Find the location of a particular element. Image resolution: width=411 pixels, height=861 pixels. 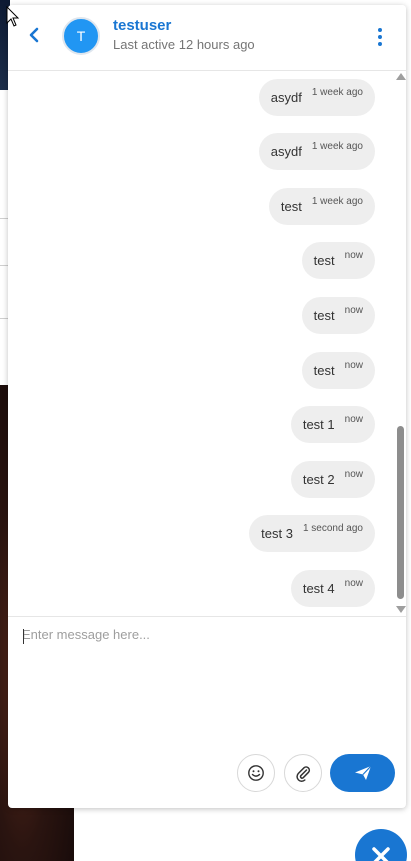

scrollbar-thumb is located at coordinates (400, 512).